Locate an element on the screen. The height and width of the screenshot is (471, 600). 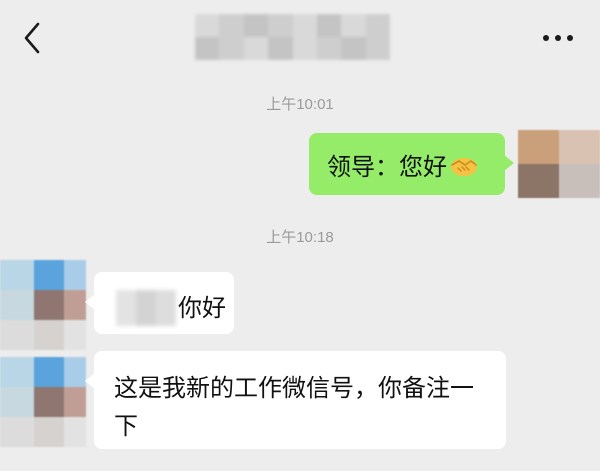
outgoing-message-bubble: 领导：您好 is located at coordinates (411, 164).